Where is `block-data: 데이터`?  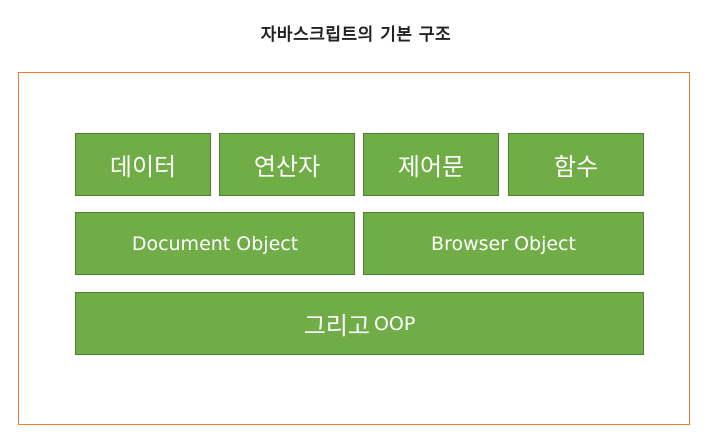 block-data: 데이터 is located at coordinates (143, 164).